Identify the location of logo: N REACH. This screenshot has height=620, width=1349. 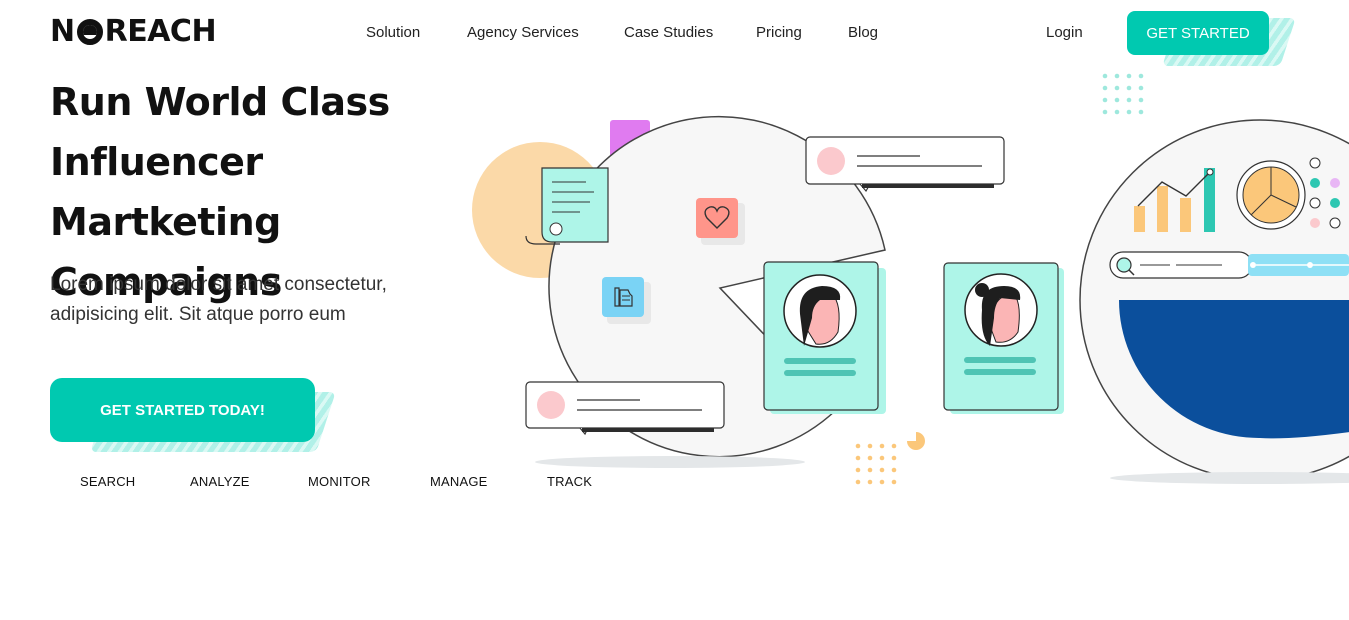
(133, 31).